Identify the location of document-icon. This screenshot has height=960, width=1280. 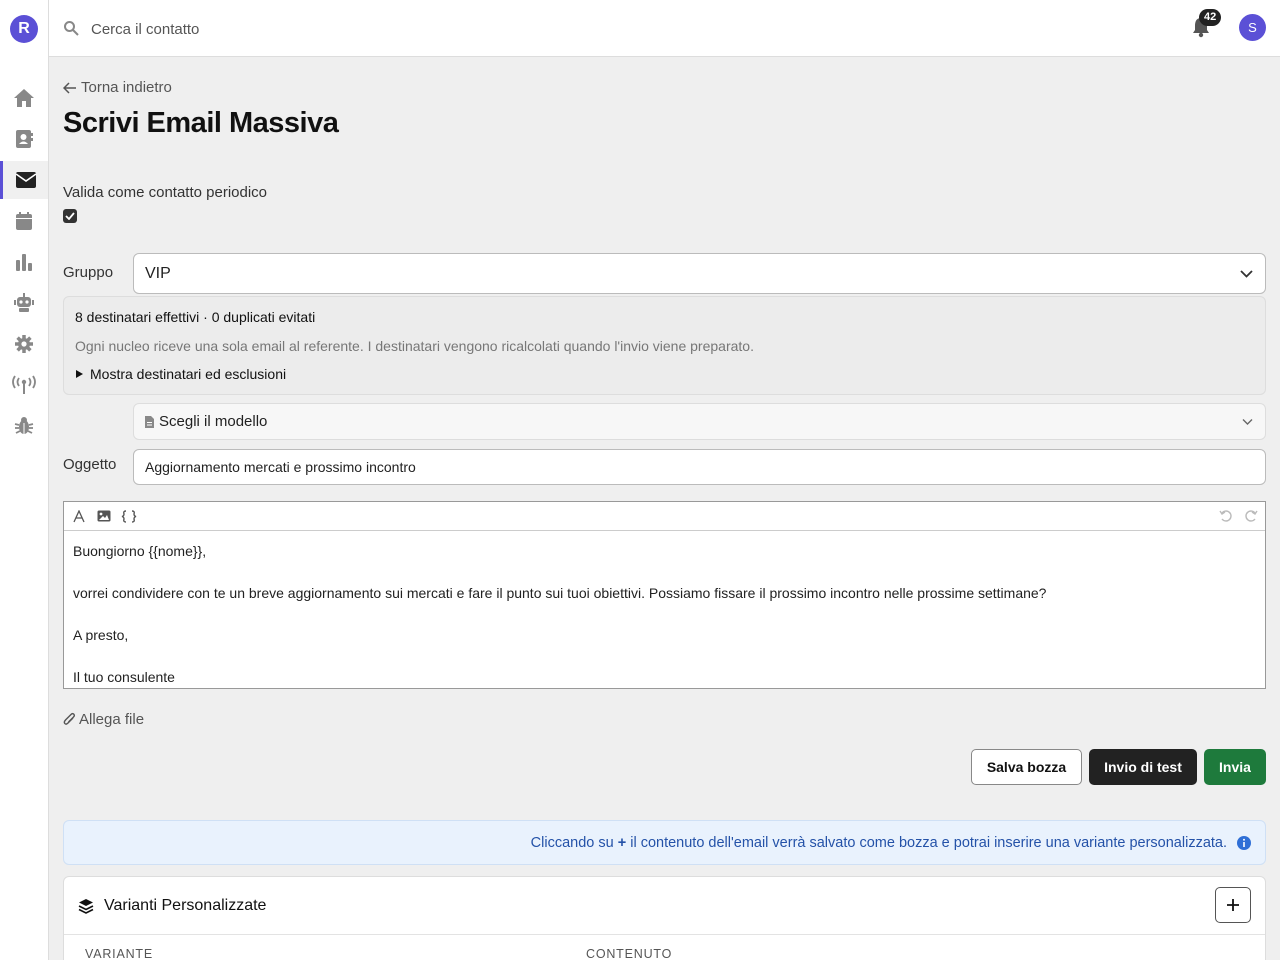
(149, 421).